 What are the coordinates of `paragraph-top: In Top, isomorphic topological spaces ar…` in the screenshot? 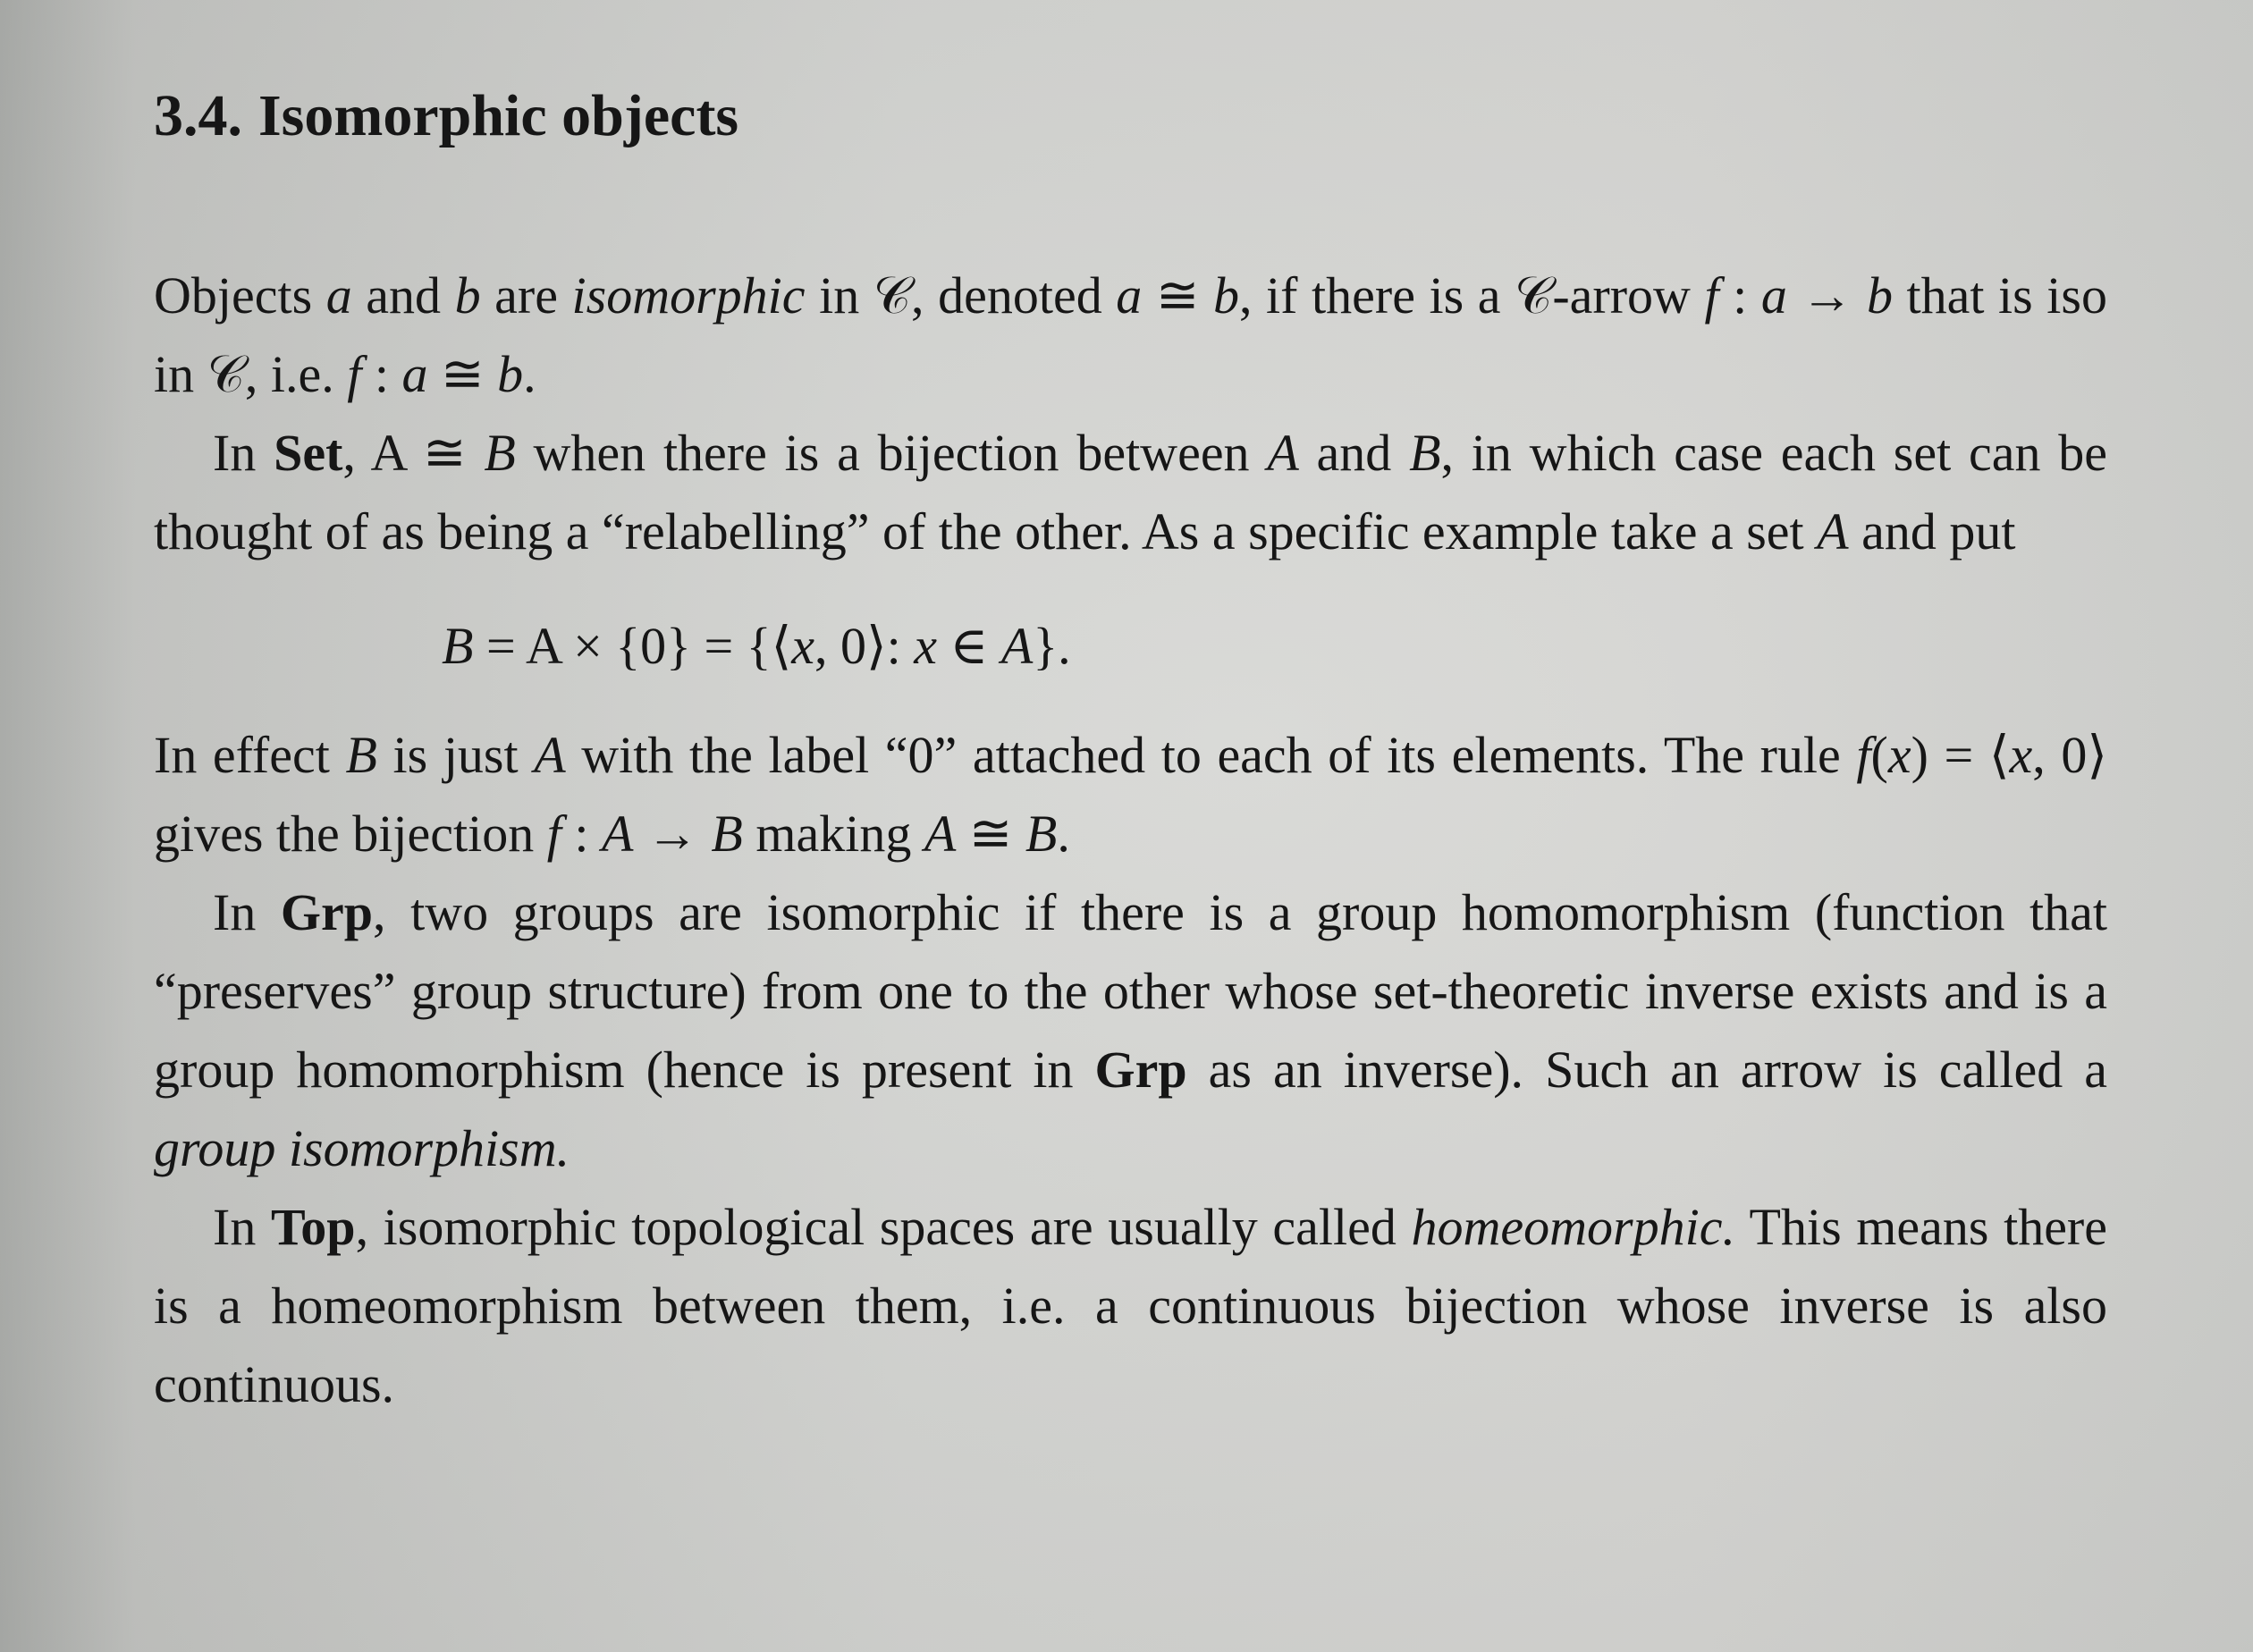 It's located at (1130, 1306).